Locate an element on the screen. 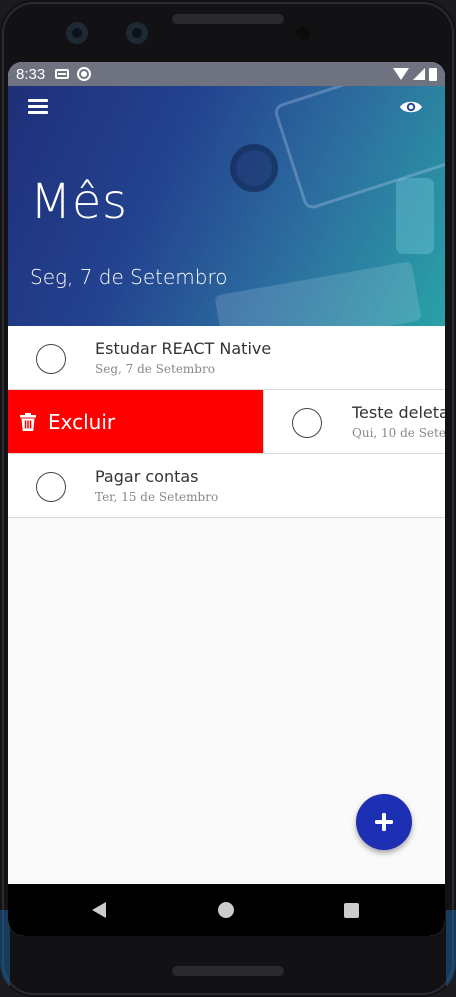 Image resolution: width=456 pixels, height=997 pixels. task-content: Teste deletar Qui, 10 de Setembro is located at coordinates (354, 421).